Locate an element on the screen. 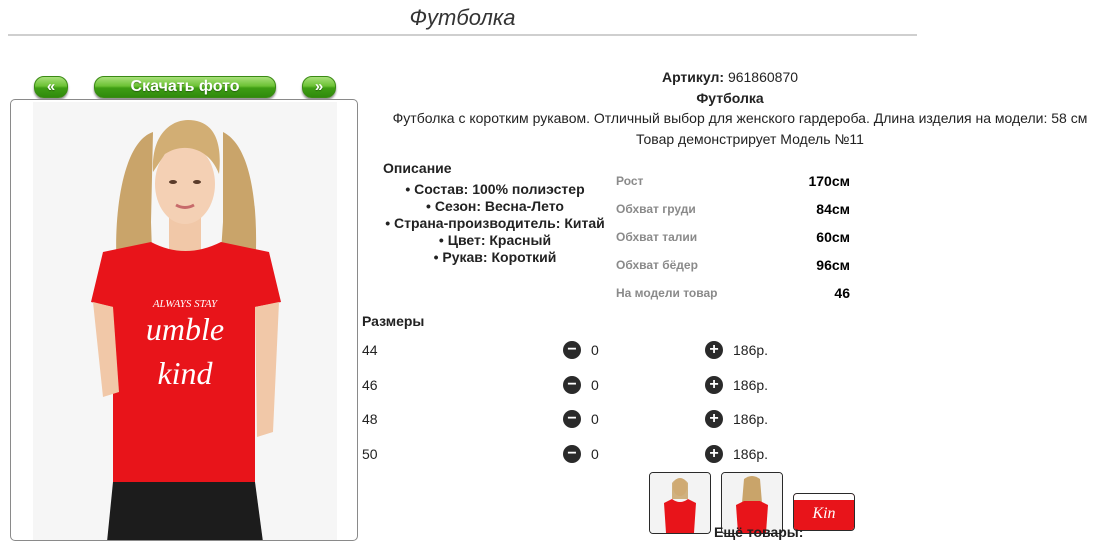 This screenshot has height=541, width=1115. measurement-row: На модели товар 46 is located at coordinates (733, 293).